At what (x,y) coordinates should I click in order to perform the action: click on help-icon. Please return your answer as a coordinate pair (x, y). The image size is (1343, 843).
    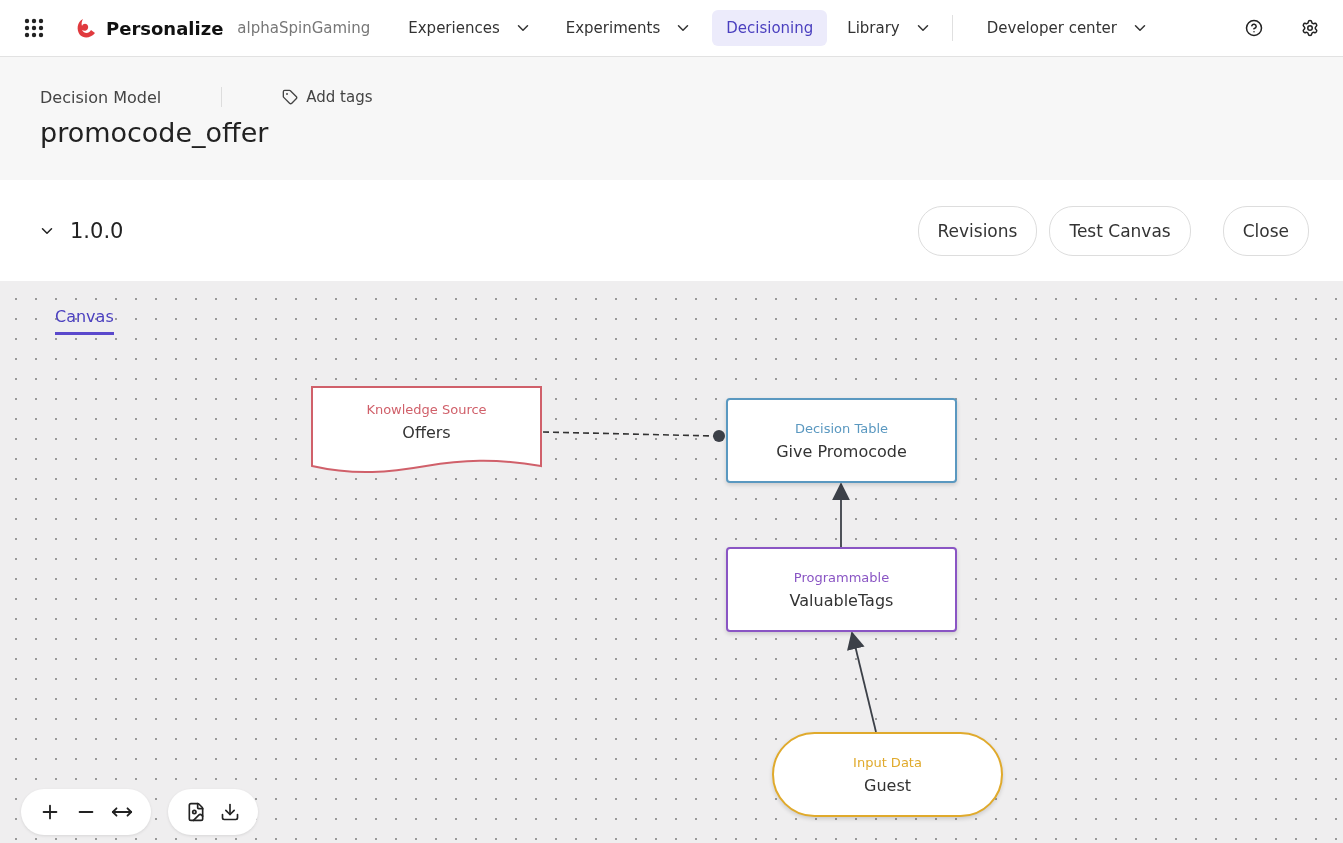
    Looking at the image, I should click on (1254, 28).